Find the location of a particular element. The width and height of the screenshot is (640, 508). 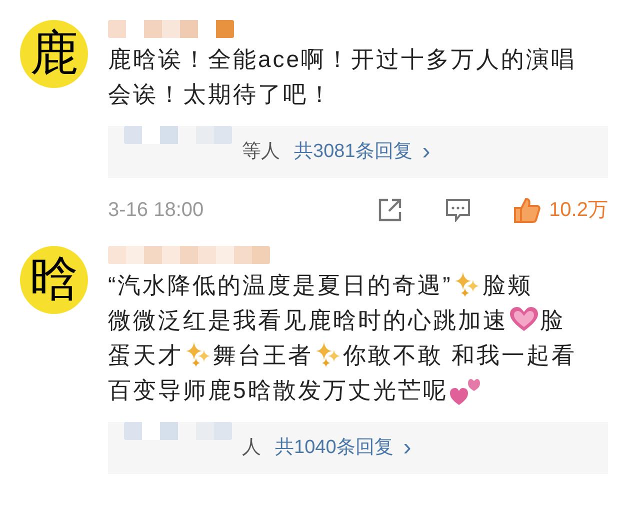

hearts-icon is located at coordinates (465, 391).